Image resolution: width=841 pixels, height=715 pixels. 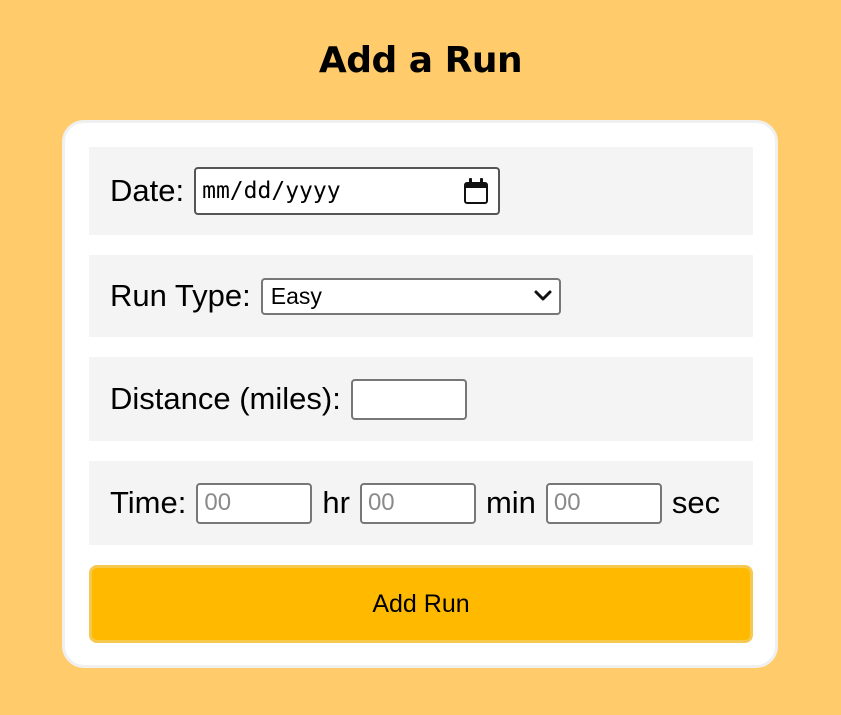 I want to click on chevron-down-icon, so click(x=543, y=295).